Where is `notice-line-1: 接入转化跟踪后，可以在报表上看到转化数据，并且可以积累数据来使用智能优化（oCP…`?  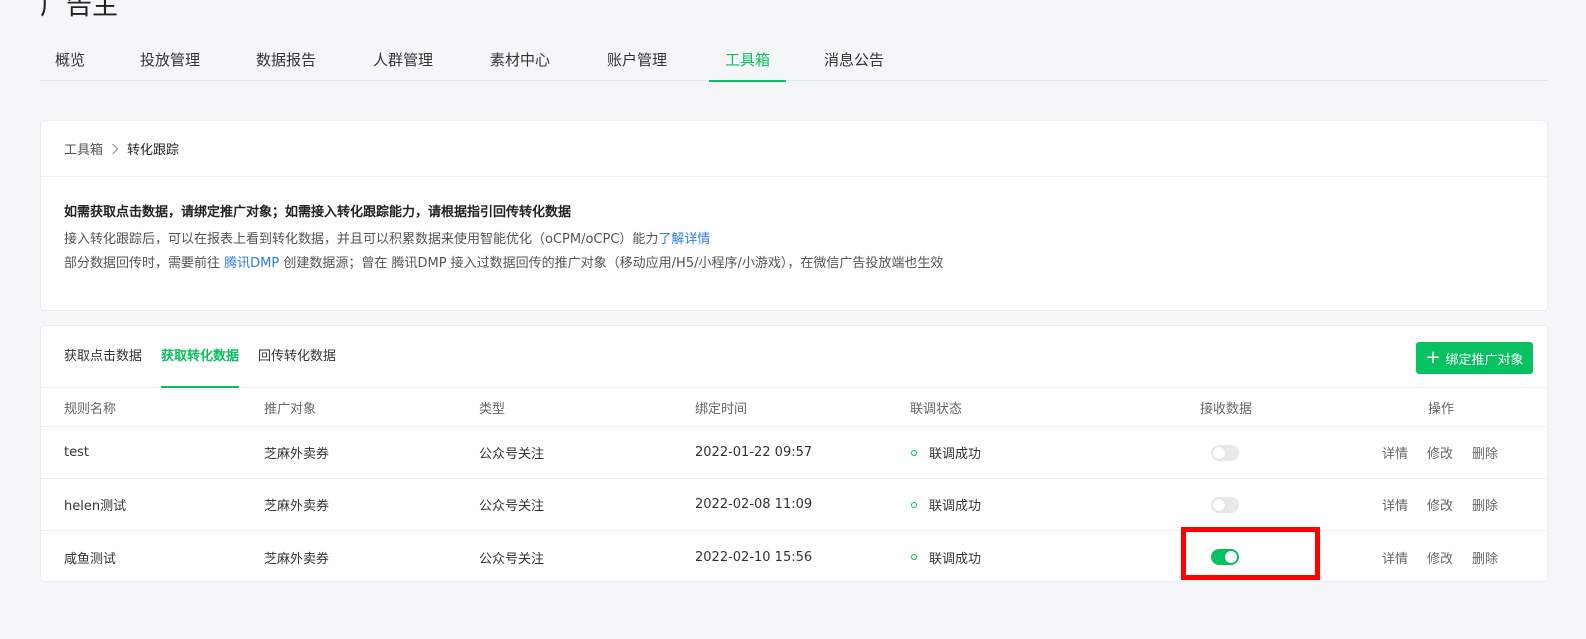
notice-line-1: 接入转化跟踪后，可以在报表上看到转化数据，并且可以积累数据来使用智能优化（oCP… is located at coordinates (805, 240).